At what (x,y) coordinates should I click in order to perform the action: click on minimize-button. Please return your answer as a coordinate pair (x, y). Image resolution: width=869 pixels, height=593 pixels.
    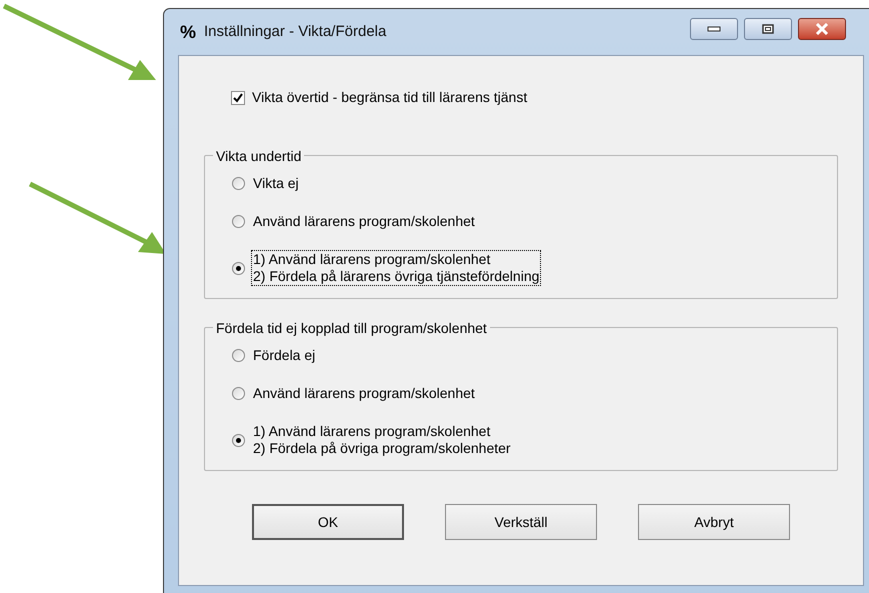
    Looking at the image, I should click on (714, 29).